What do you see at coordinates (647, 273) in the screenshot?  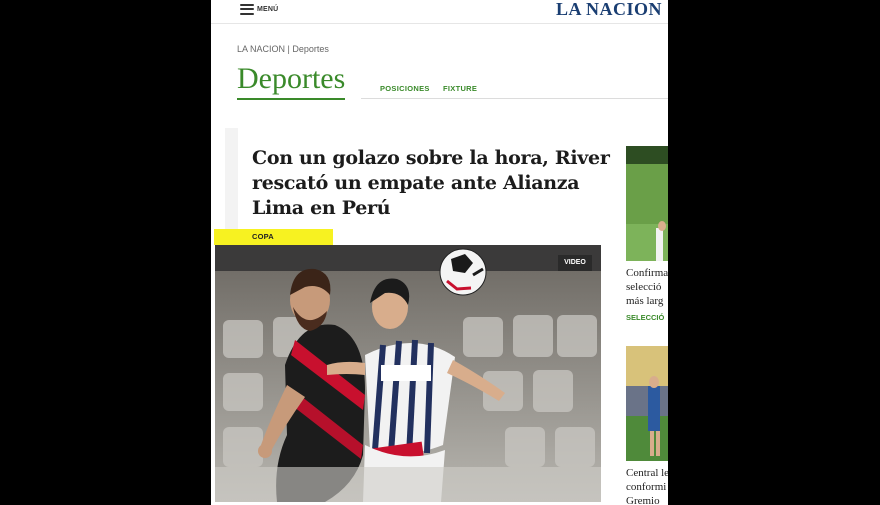 I see `sidebar-card-1-line-1: Confirma` at bounding box center [647, 273].